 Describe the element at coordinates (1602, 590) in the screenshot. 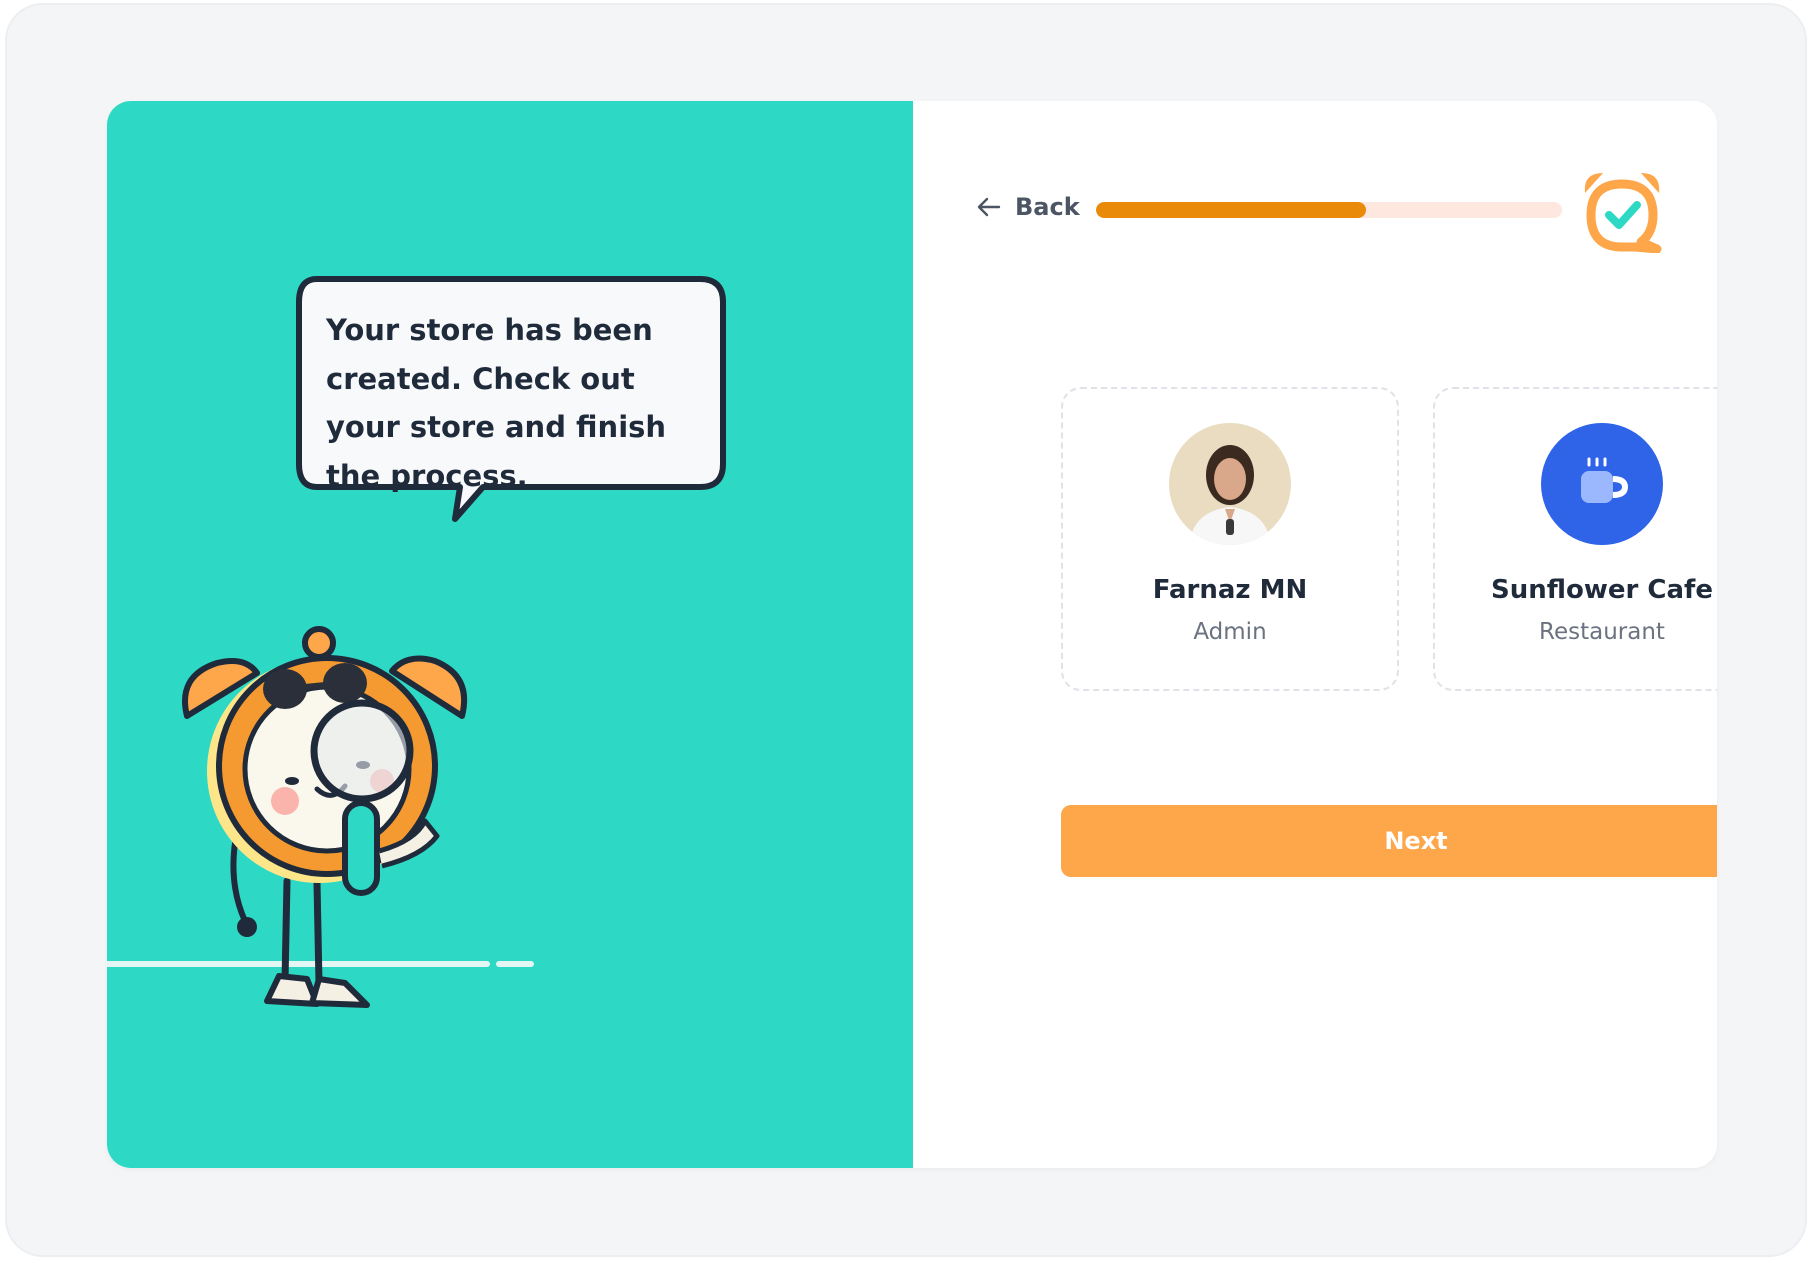

I see `store-name: Sunflower Cafe` at that location.